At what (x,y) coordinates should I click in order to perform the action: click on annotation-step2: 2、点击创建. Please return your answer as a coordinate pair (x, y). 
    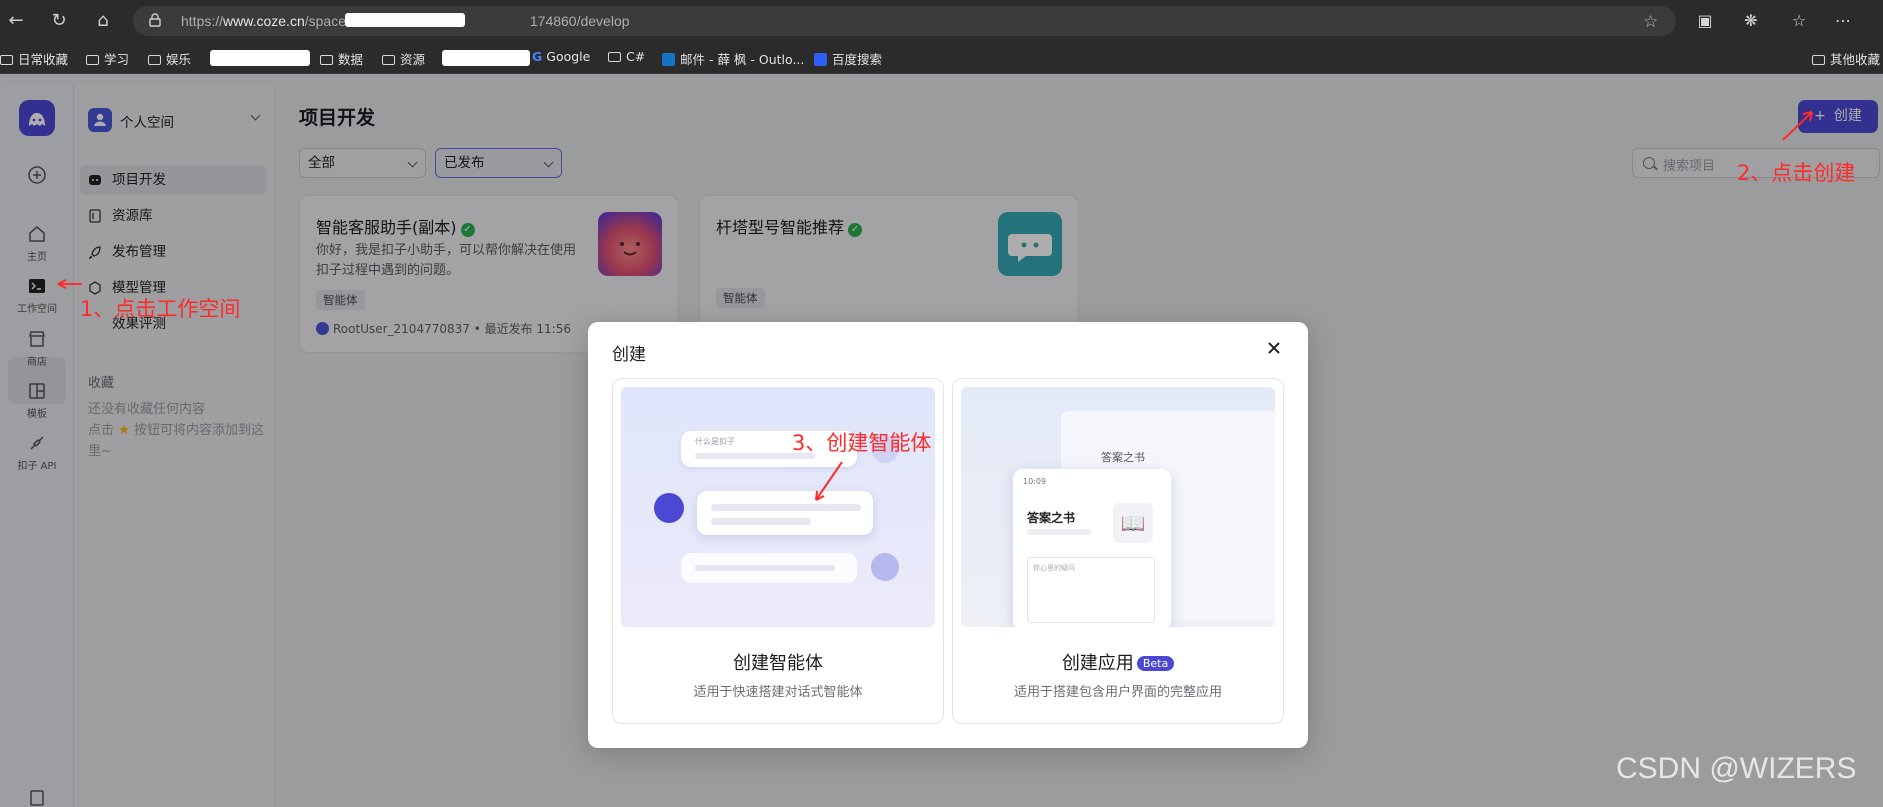
    Looking at the image, I should click on (1796, 173).